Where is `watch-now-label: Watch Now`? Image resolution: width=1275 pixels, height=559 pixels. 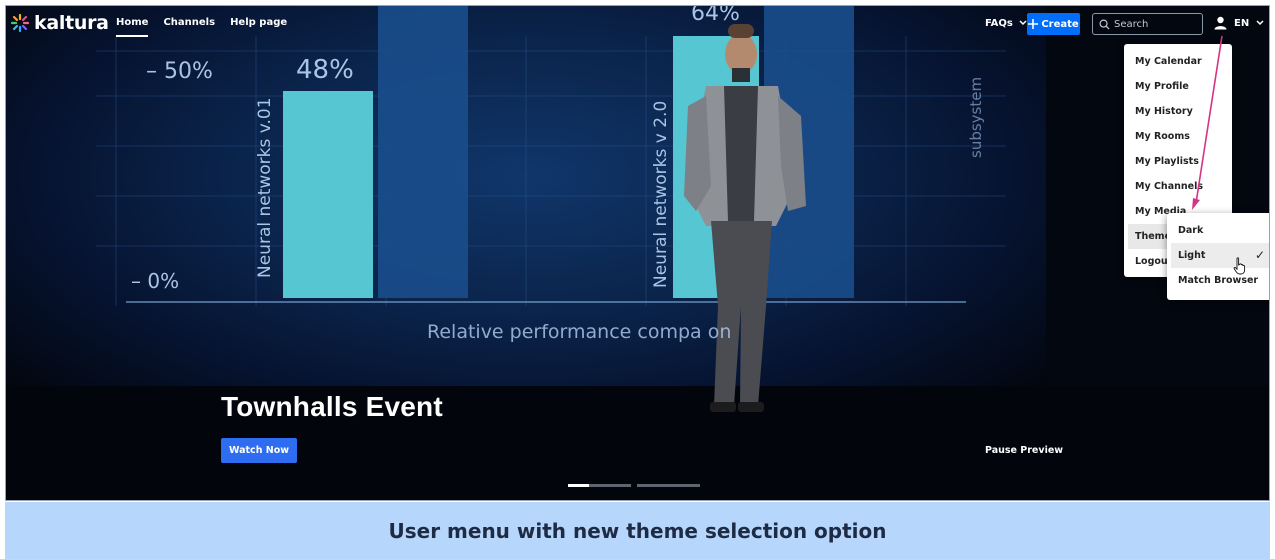
watch-now-label: Watch Now is located at coordinates (259, 450).